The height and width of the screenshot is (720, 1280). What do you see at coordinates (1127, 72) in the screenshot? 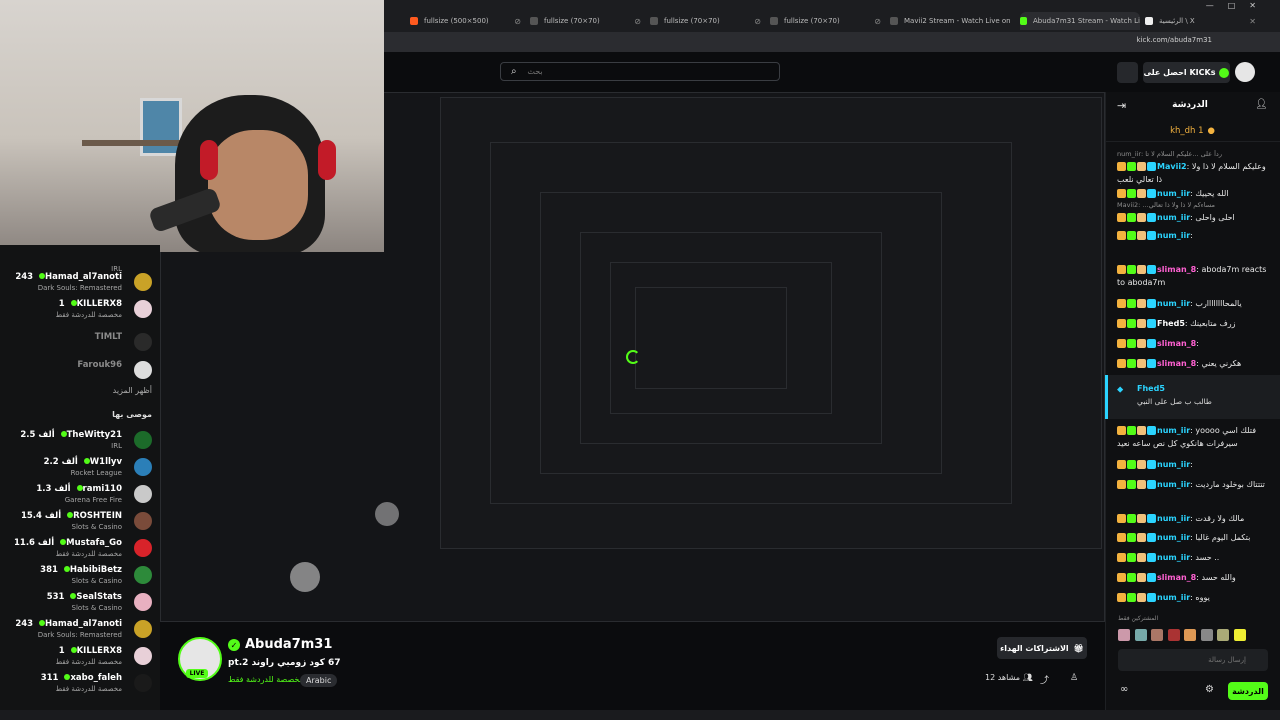
I see `grid-icon` at bounding box center [1127, 72].